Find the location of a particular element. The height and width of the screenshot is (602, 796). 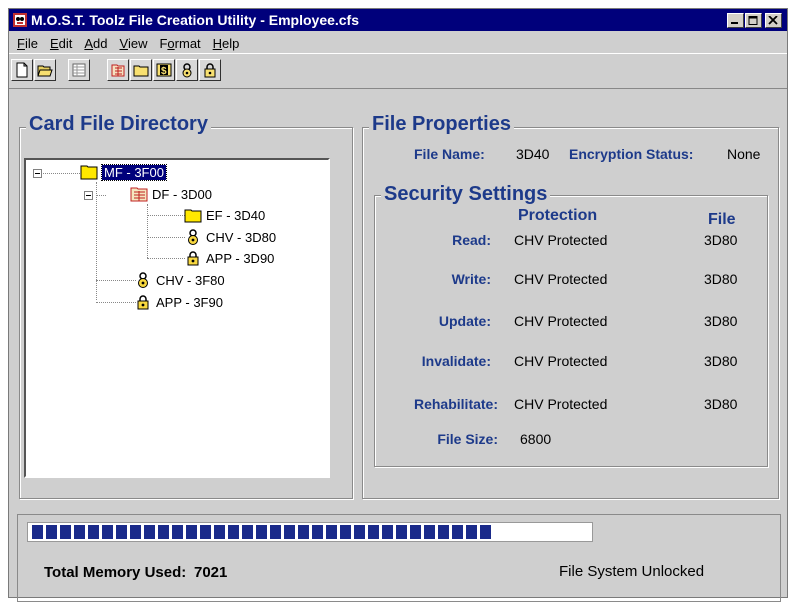

menu-view: View is located at coordinates (134, 43).